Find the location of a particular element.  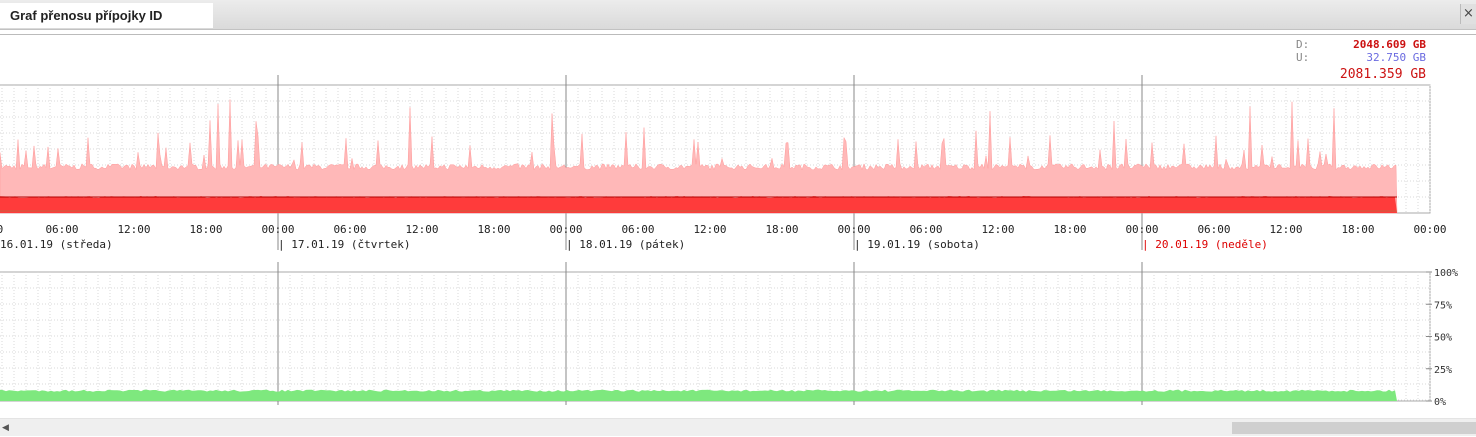

day-label: | 18.01.19 (pátek) is located at coordinates (625, 244).